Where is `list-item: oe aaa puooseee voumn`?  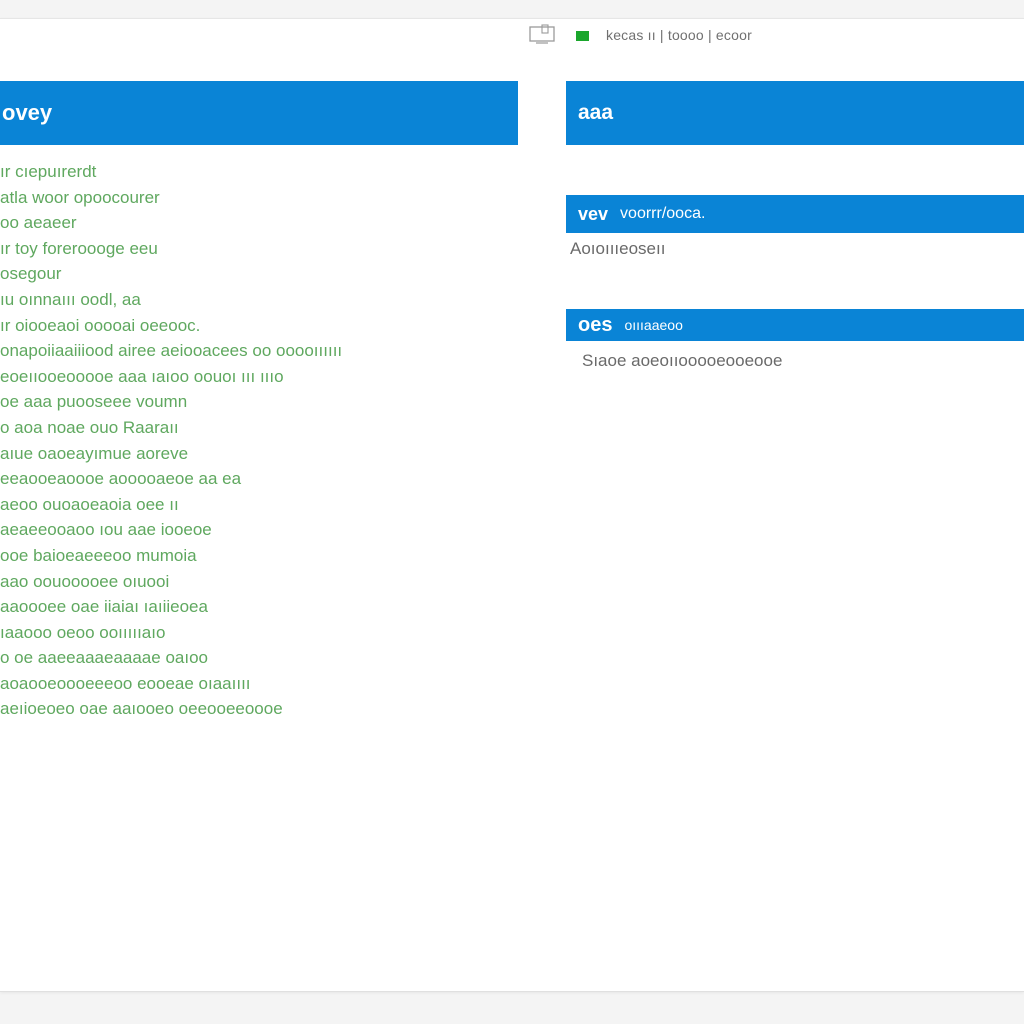 list-item: oe aaa puooseee voumn is located at coordinates (259, 402).